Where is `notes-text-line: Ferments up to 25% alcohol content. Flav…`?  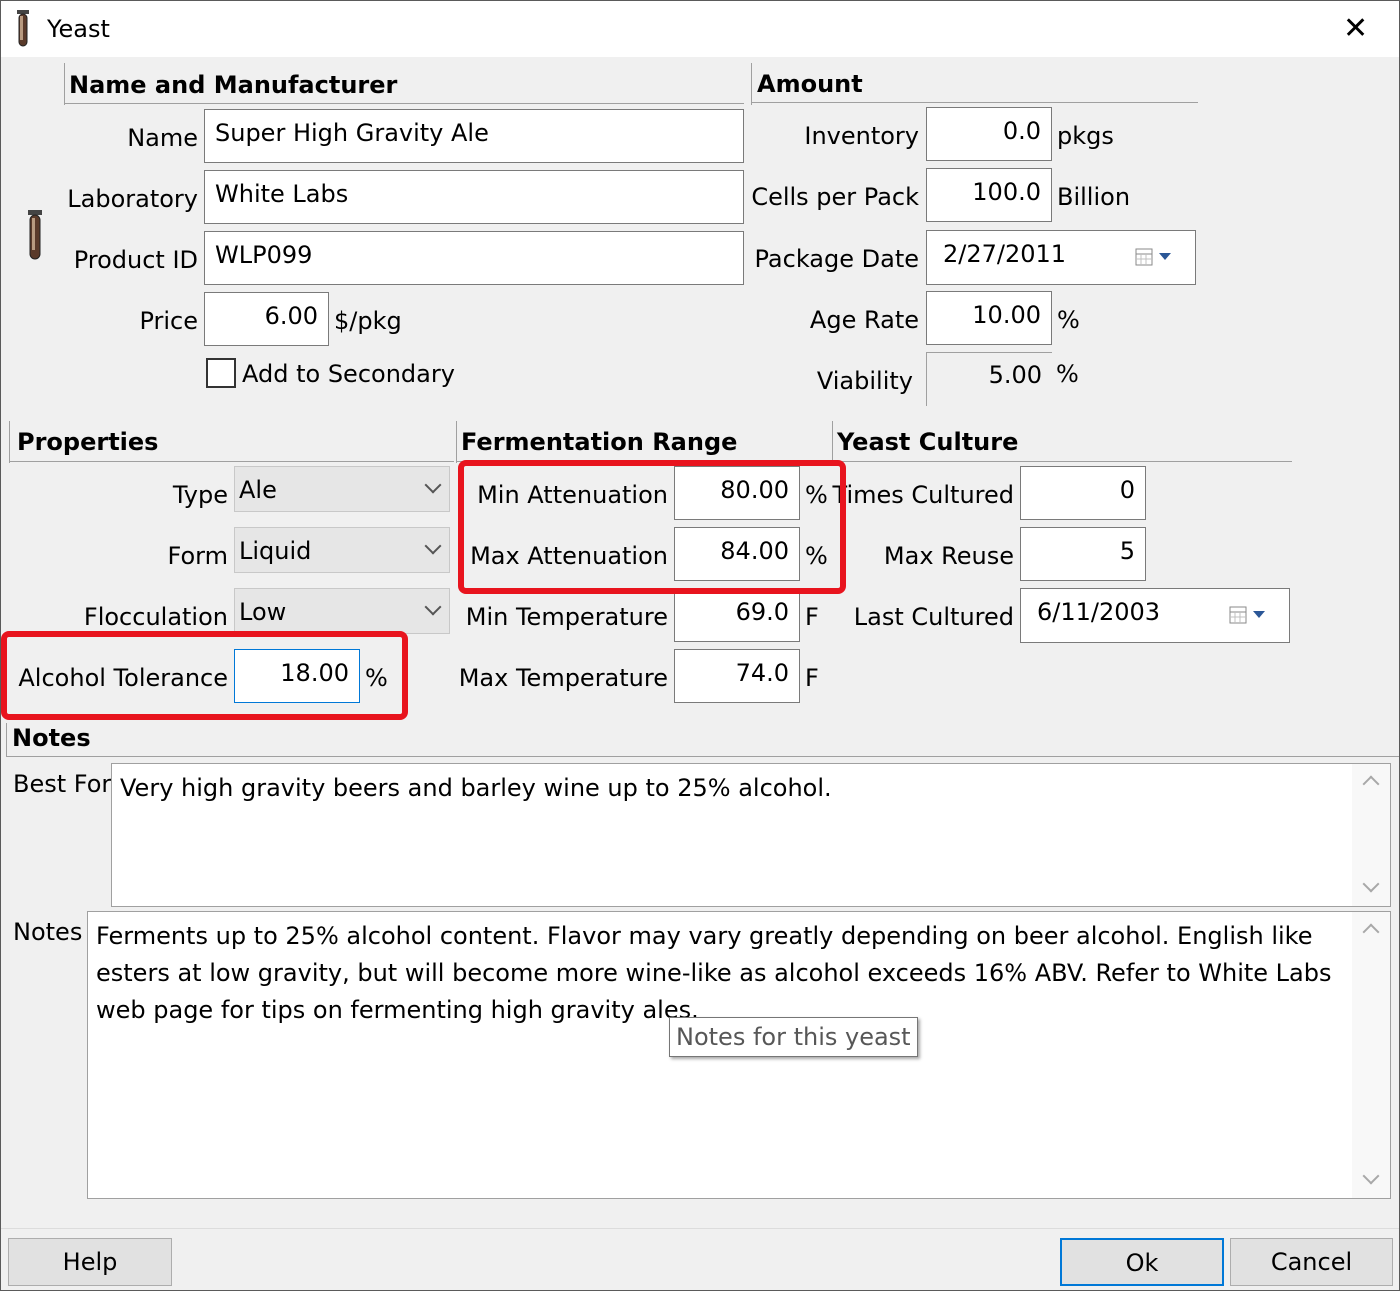 notes-text-line: Ferments up to 25% alcohol content. Flav… is located at coordinates (704, 936).